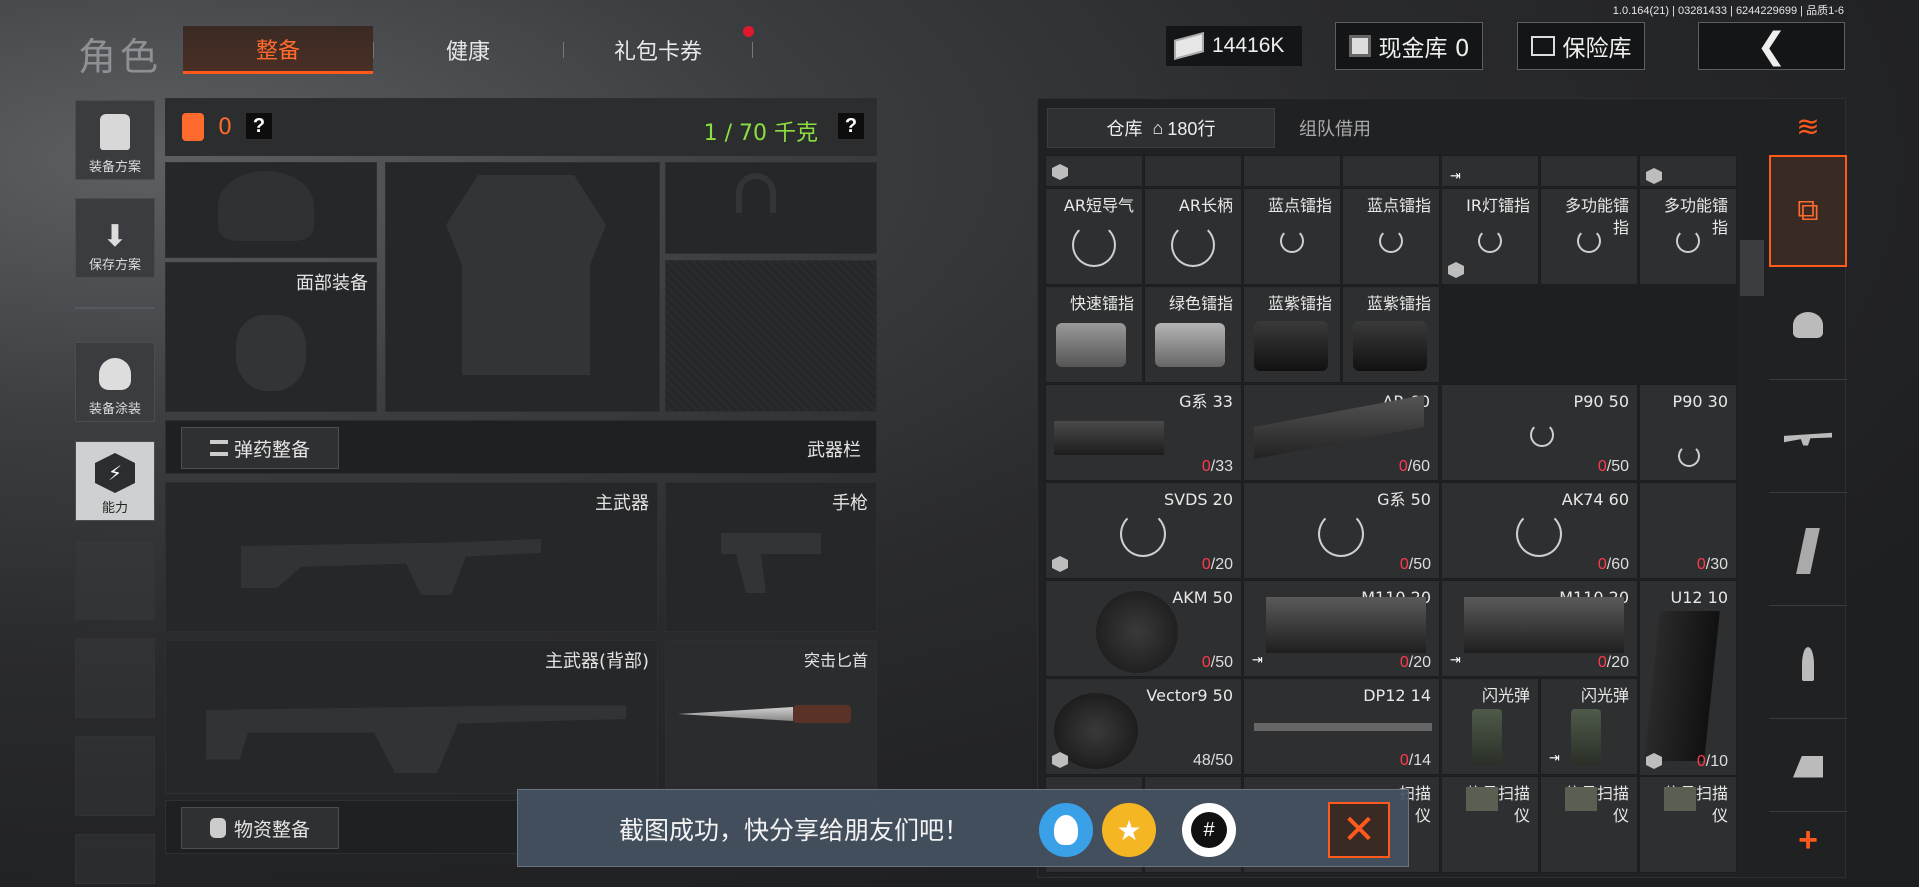  I want to click on equipment-skin-button: 装备涂装, so click(115, 382).